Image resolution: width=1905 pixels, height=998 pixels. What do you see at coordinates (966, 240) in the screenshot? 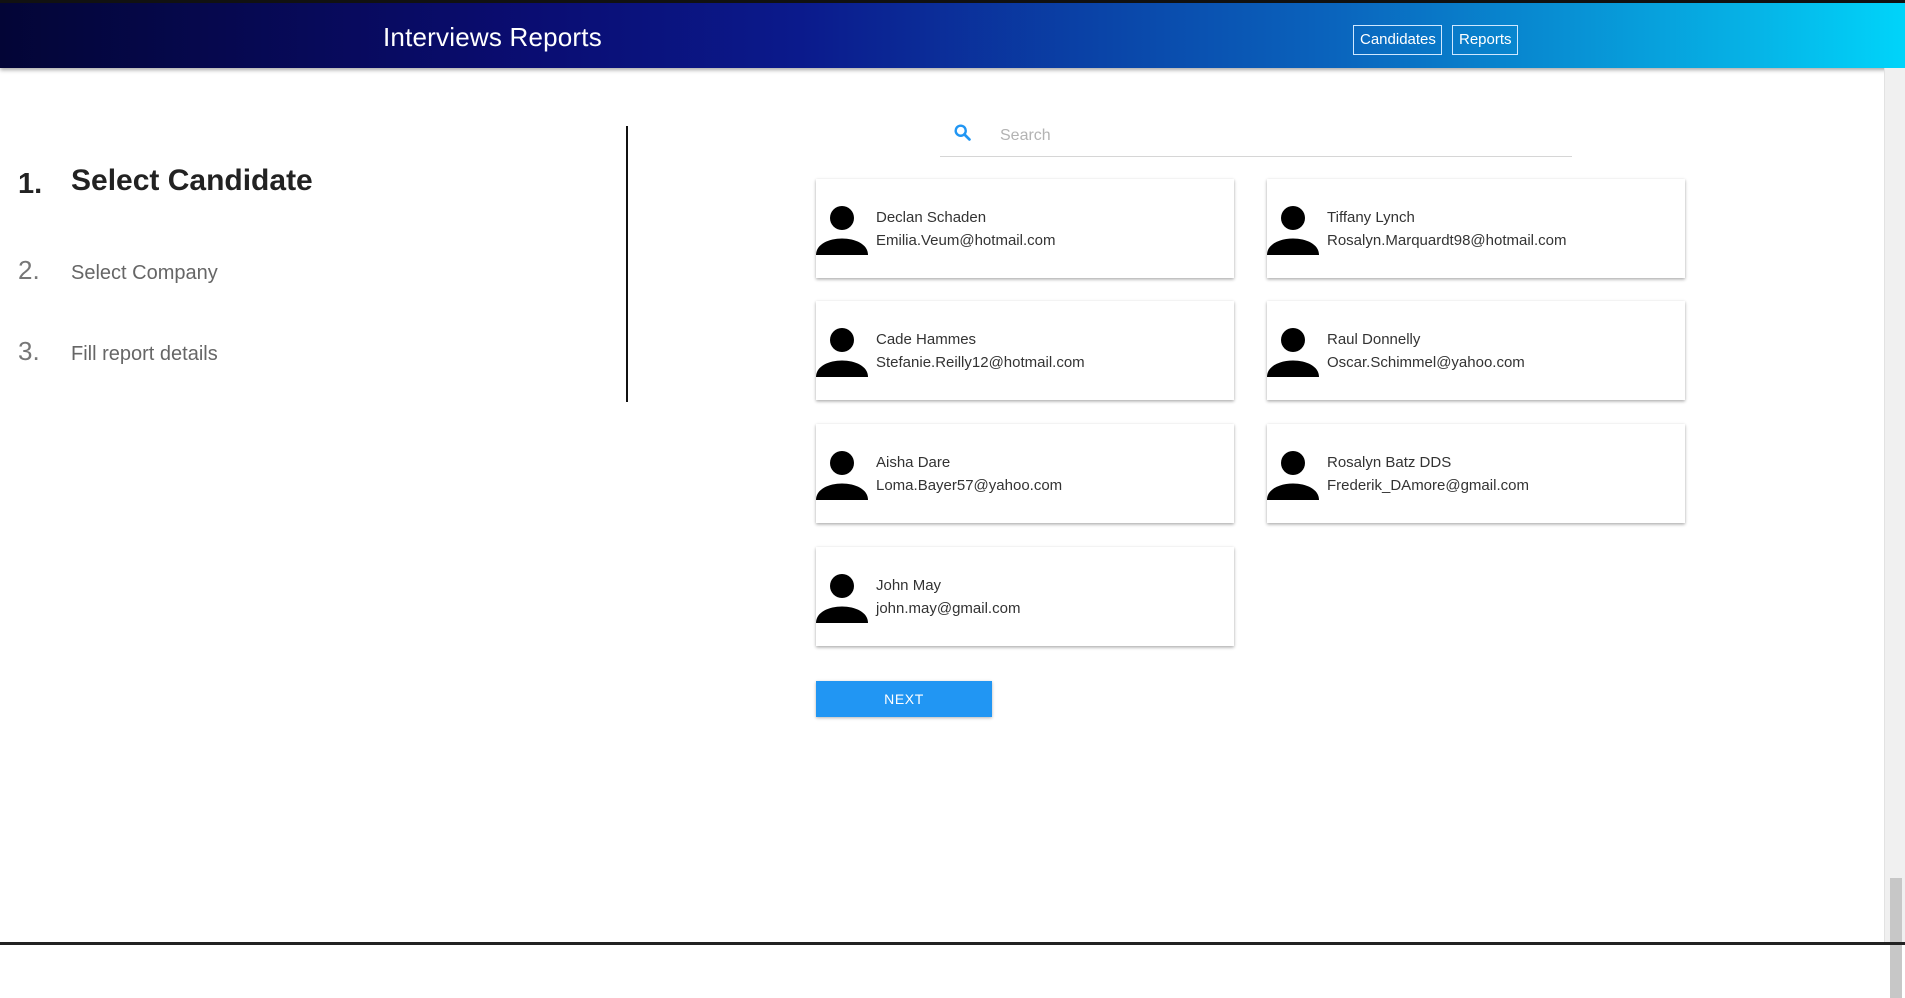
I see `candidate-email: Emilia.Veum@hotmail.com` at bounding box center [966, 240].